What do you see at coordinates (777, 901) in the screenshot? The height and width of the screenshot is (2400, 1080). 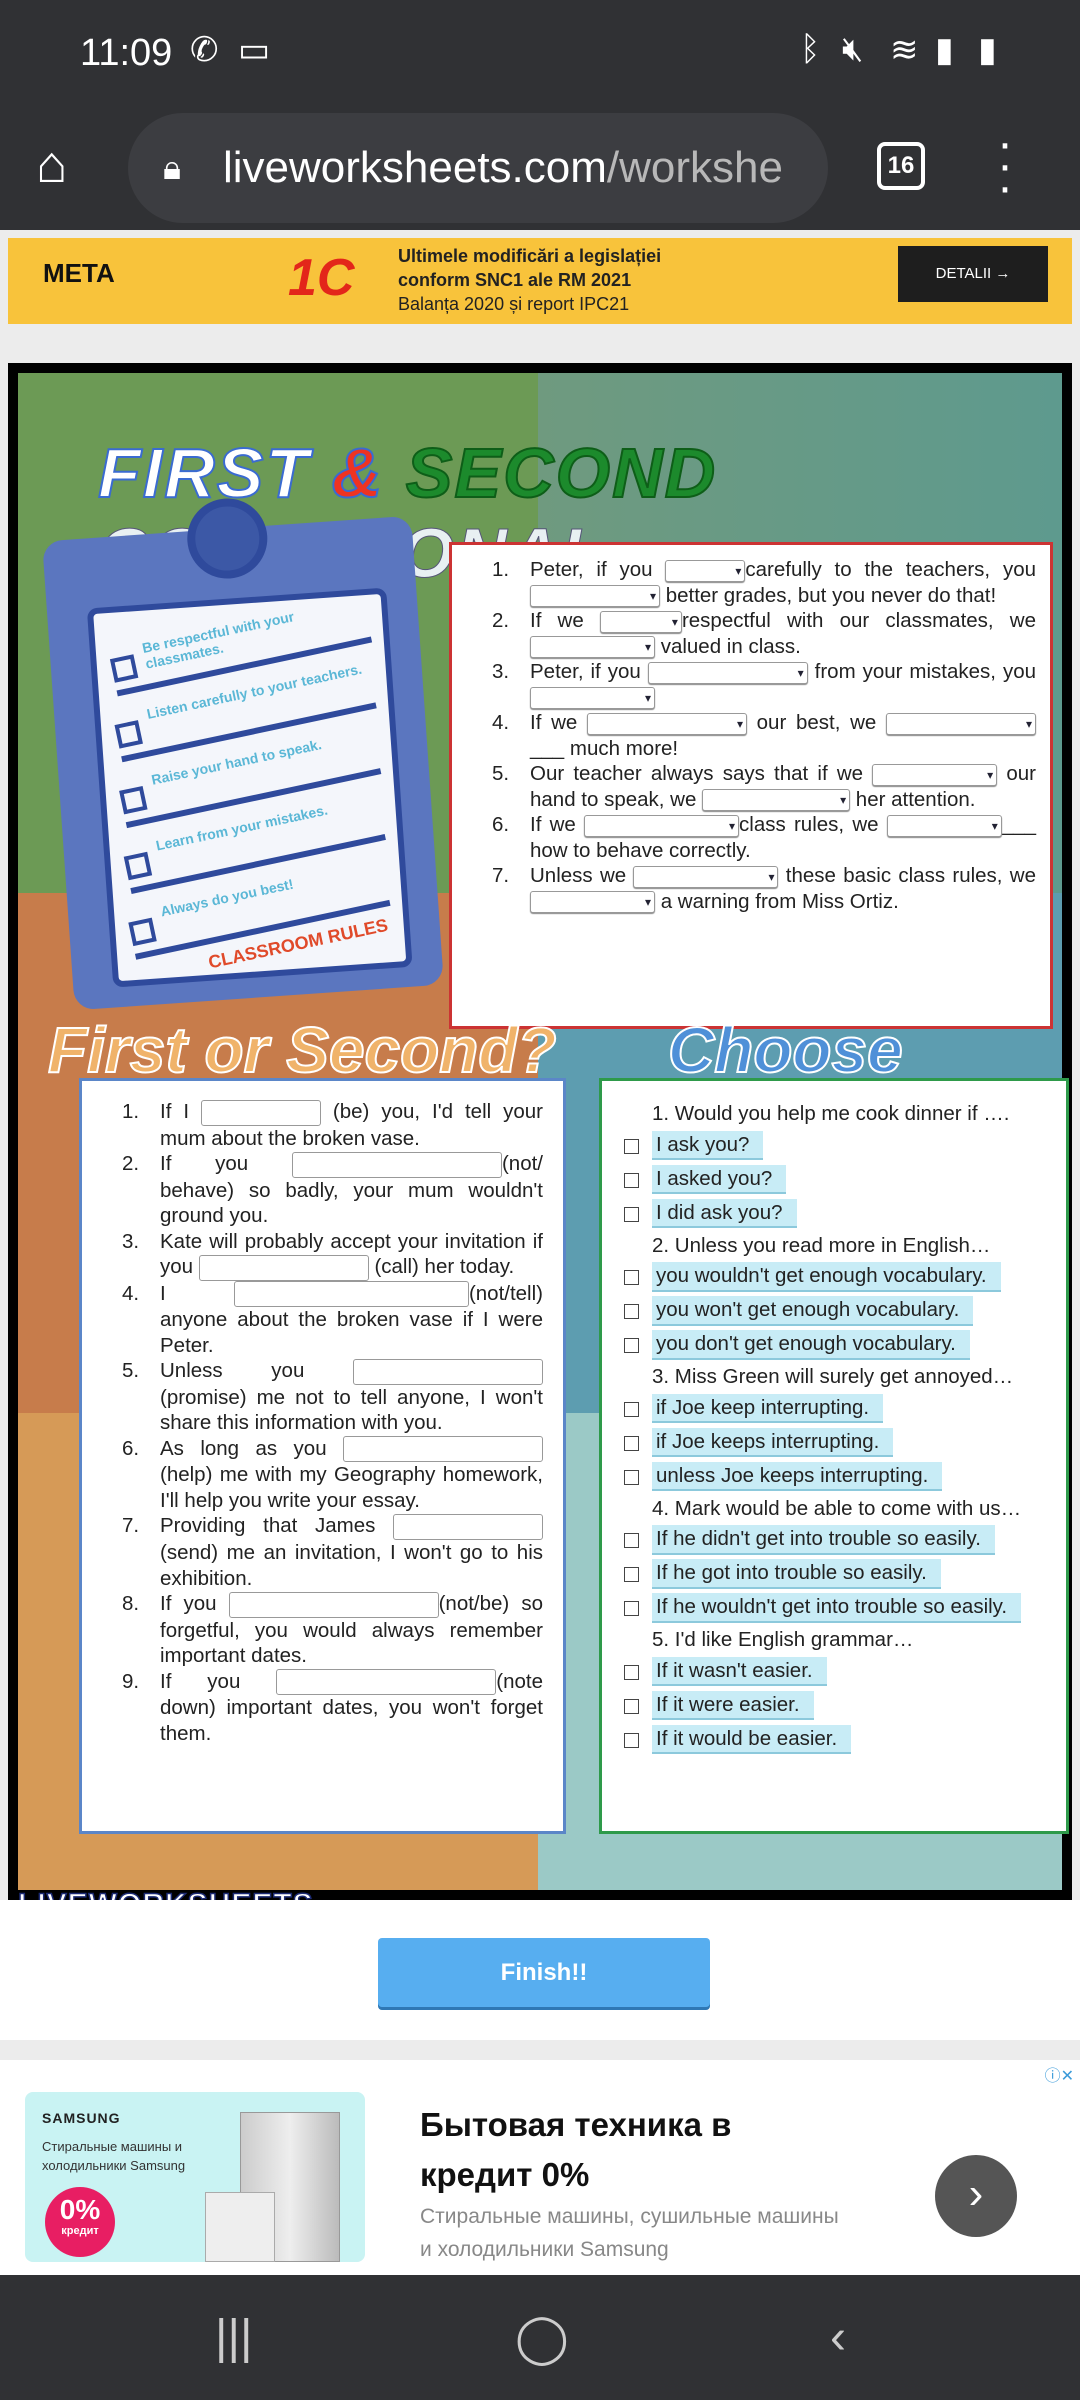 I see `item-text: a warning from Miss Ortiz.` at bounding box center [777, 901].